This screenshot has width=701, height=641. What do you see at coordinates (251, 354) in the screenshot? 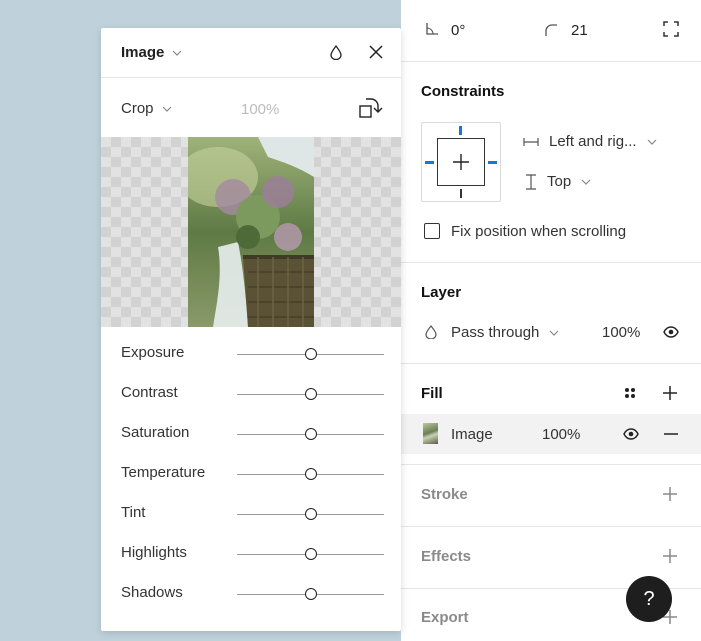
I see `adjustment-row-exposure: Exposure` at bounding box center [251, 354].